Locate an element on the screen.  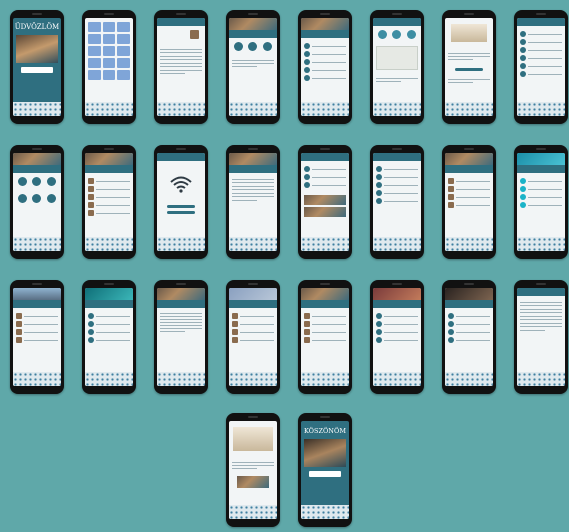
phone-mockup-faq is located at coordinates (397, 202).